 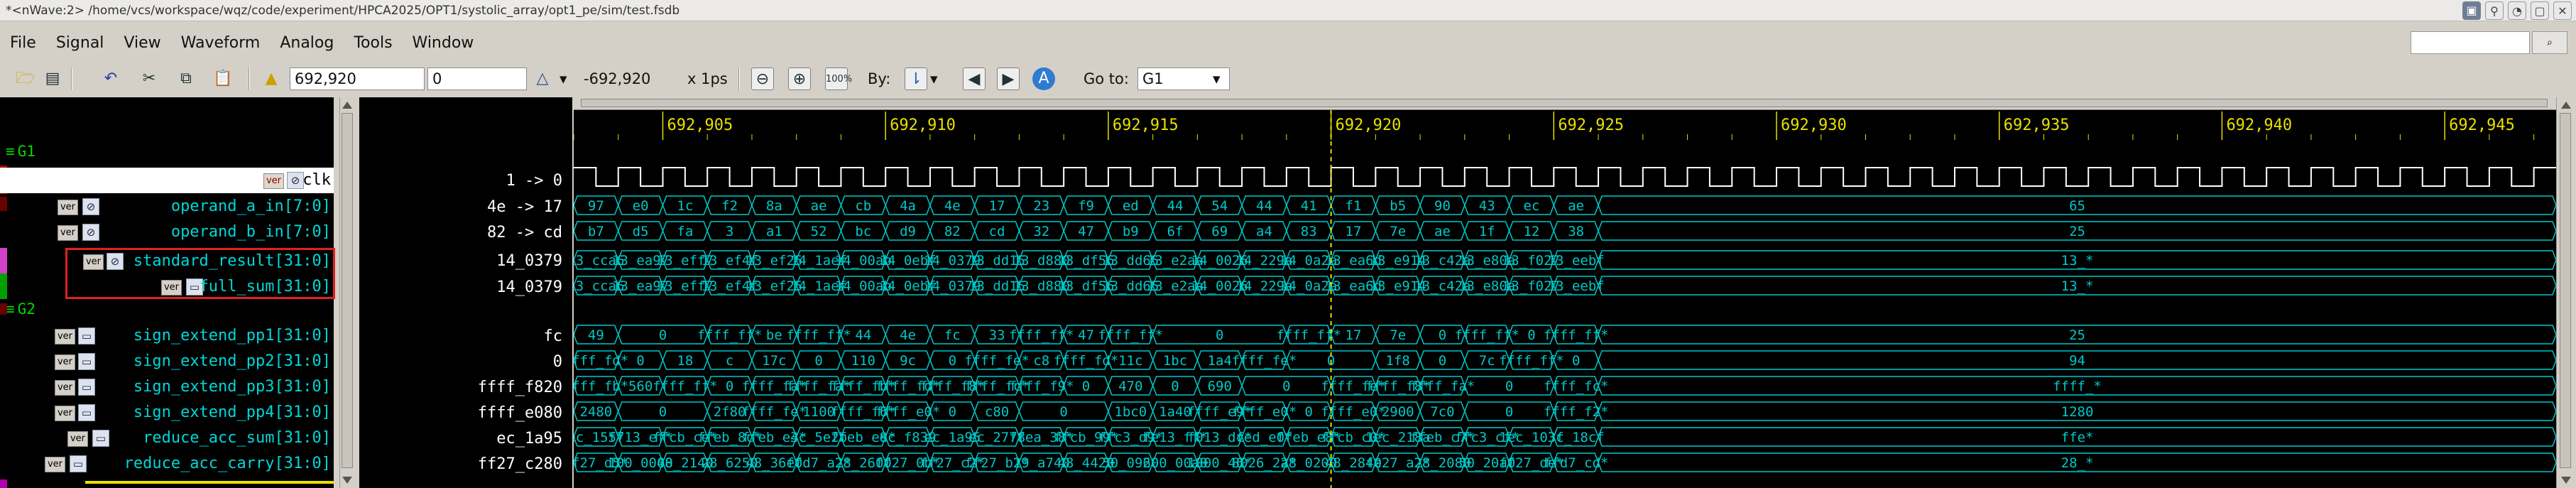 What do you see at coordinates (2482, 125) in the screenshot?
I see `ruler-label: 692,945` at bounding box center [2482, 125].